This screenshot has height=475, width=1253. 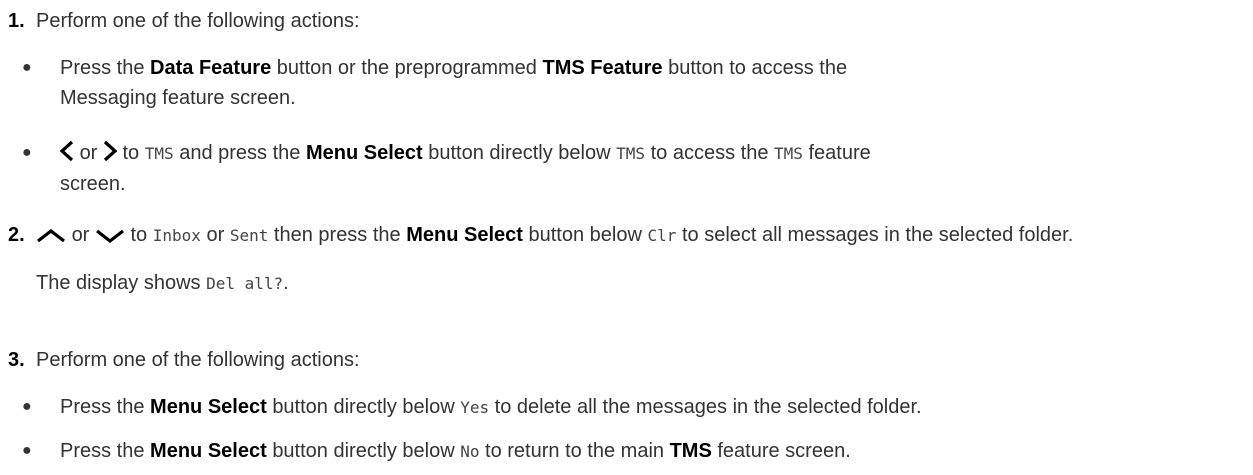 I want to click on text: feature screen., so click(x=784, y=451).